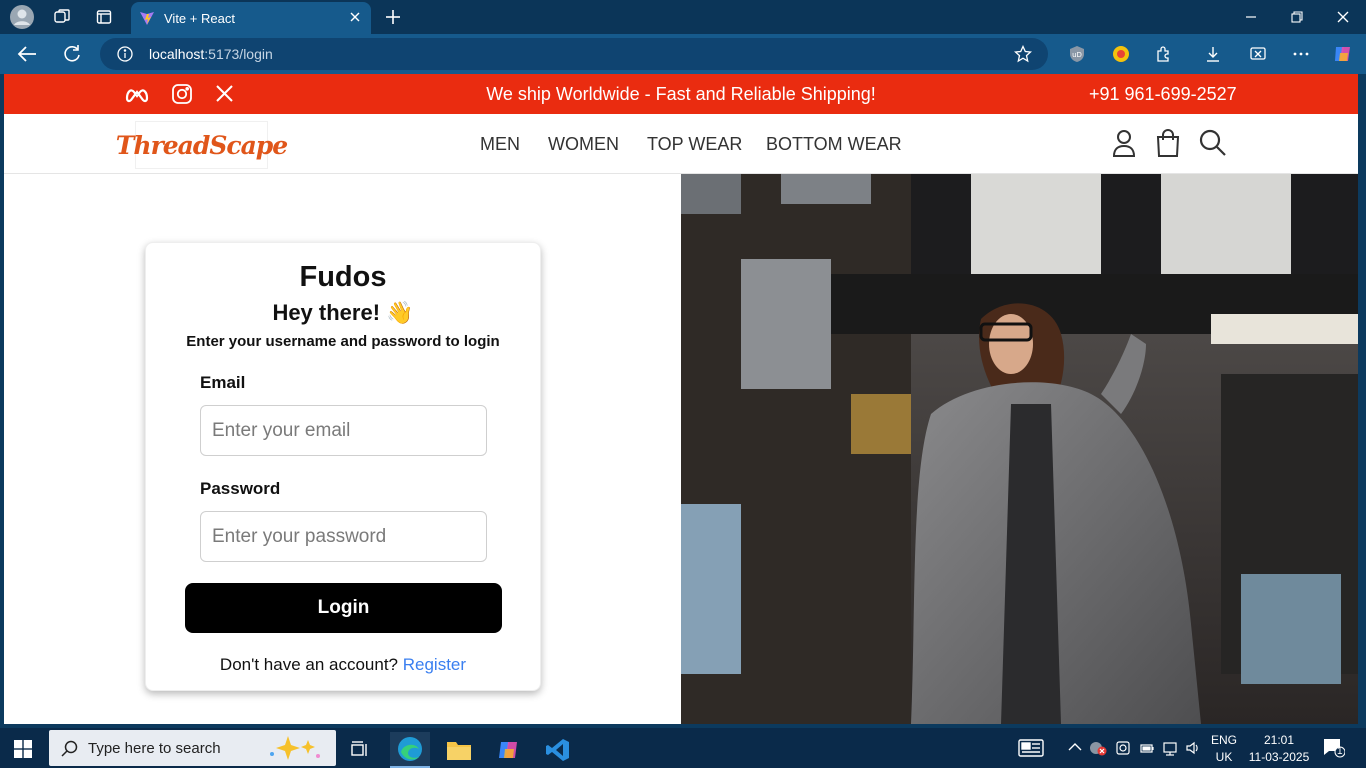 Image resolution: width=1366 pixels, height=768 pixels. What do you see at coordinates (199, 18) in the screenshot?
I see `tab-title: Vite + React` at bounding box center [199, 18].